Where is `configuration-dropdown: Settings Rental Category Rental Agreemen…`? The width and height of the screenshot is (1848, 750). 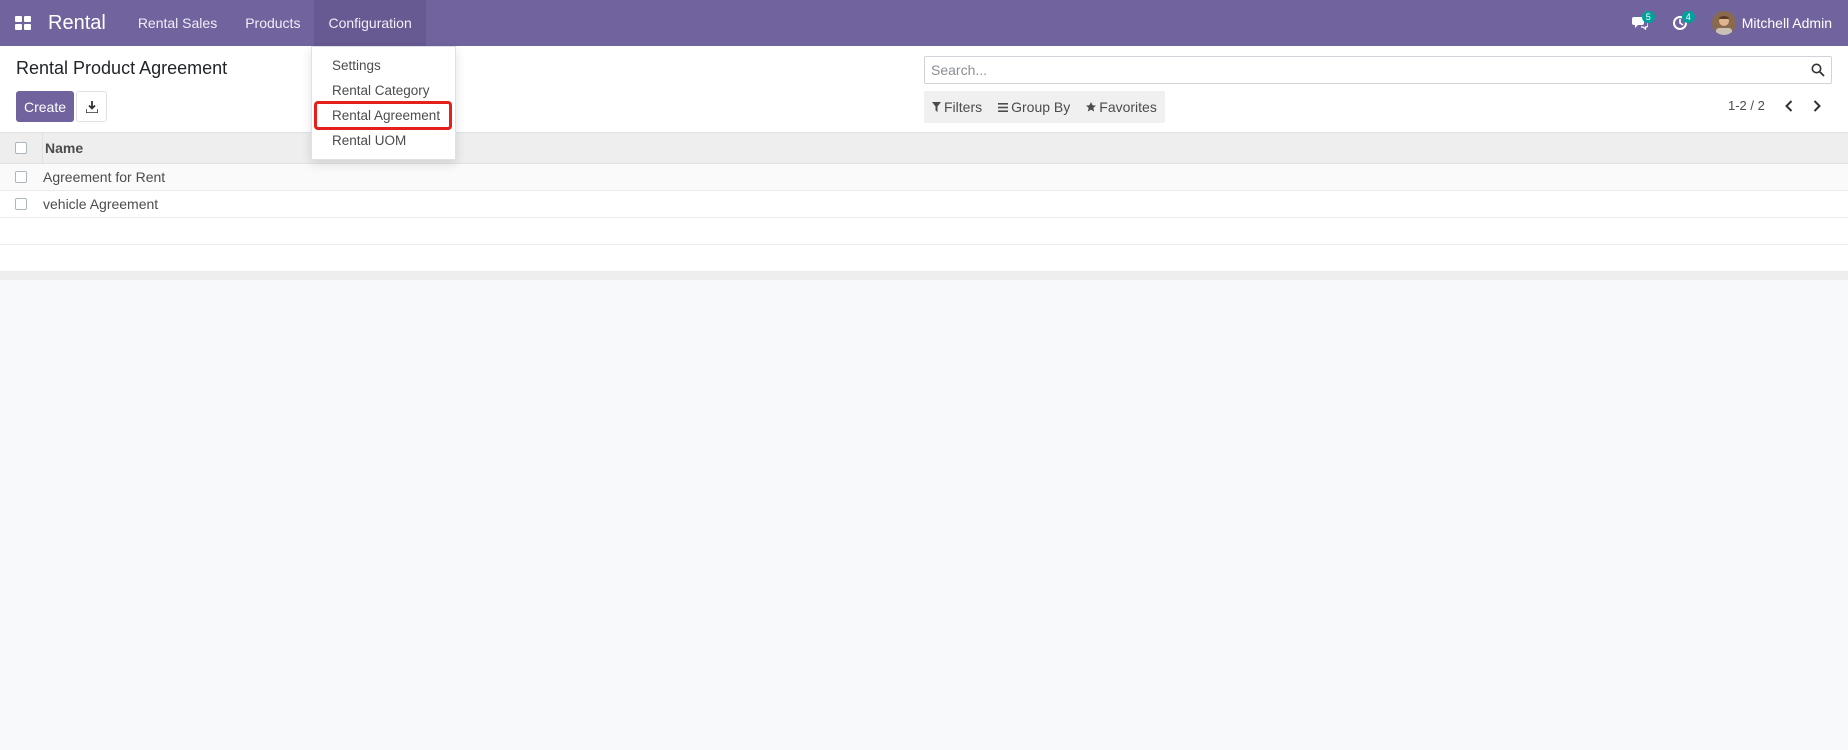
configuration-dropdown: Settings Rental Category Rental Agreemen… is located at coordinates (383, 103).